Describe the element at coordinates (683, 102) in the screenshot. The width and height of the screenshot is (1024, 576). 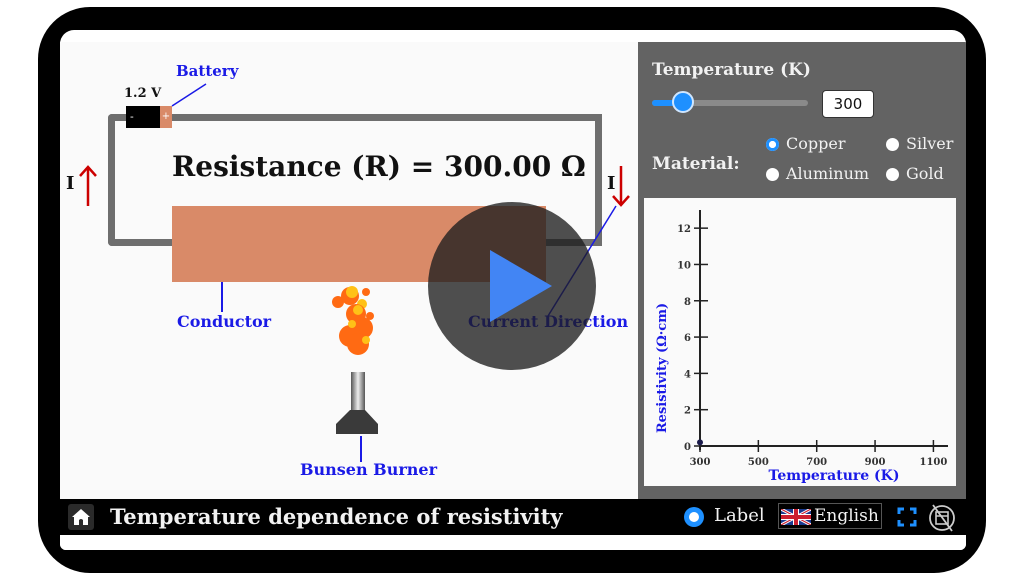
I see `temperature-slider-thumb` at that location.